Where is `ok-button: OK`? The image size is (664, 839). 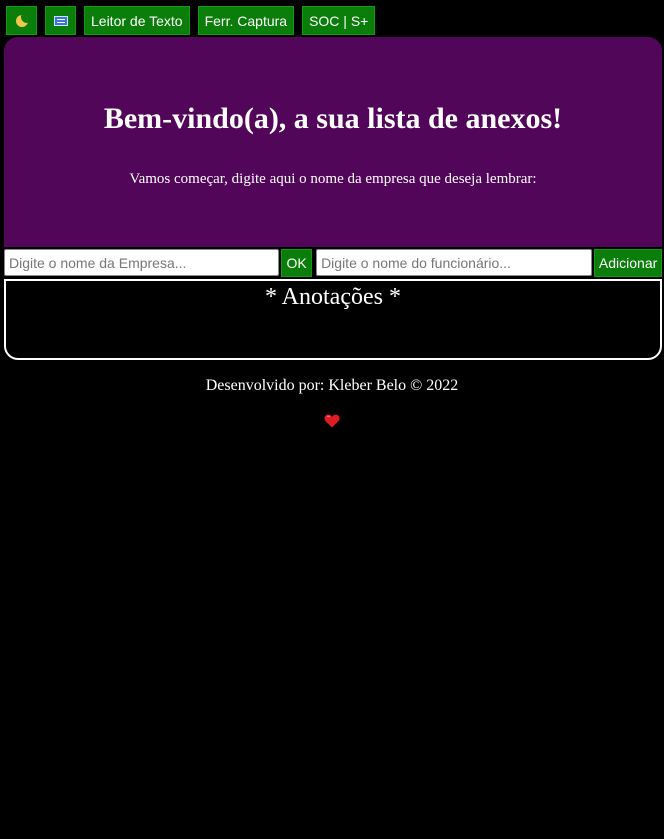
ok-button: OK is located at coordinates (297, 263).